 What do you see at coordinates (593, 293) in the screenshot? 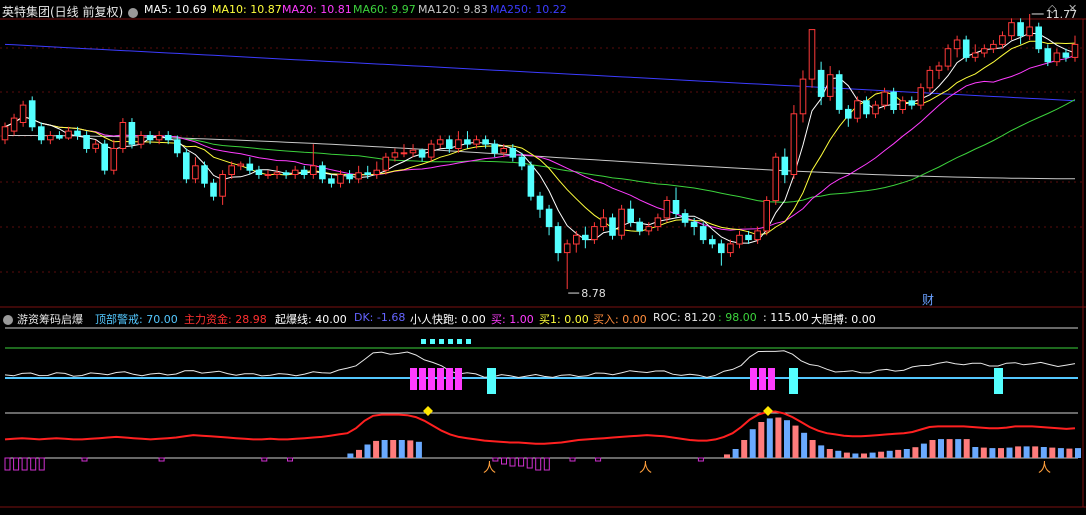
I see `low-price-label: 8.78` at bounding box center [593, 293].